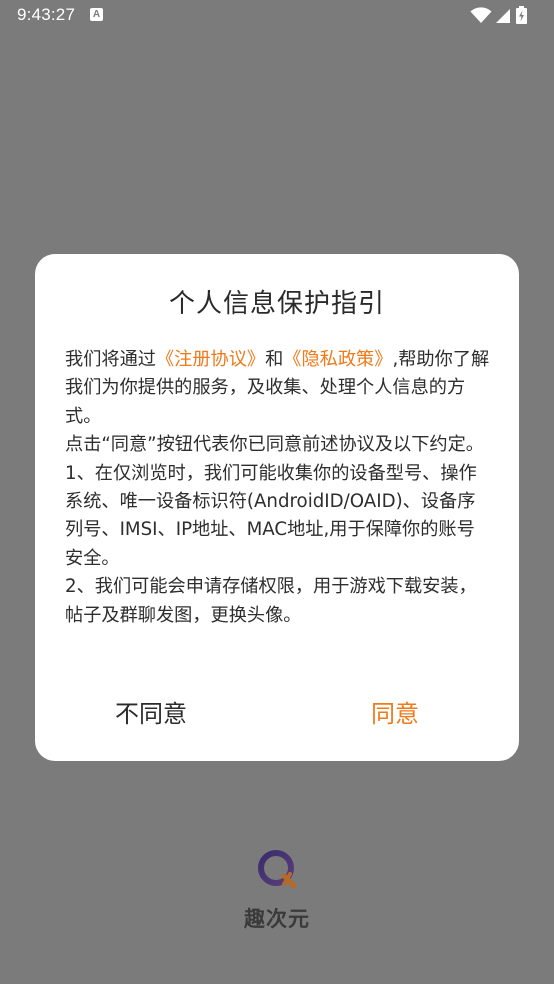  What do you see at coordinates (151, 711) in the screenshot?
I see `disagree-button: 不同意` at bounding box center [151, 711].